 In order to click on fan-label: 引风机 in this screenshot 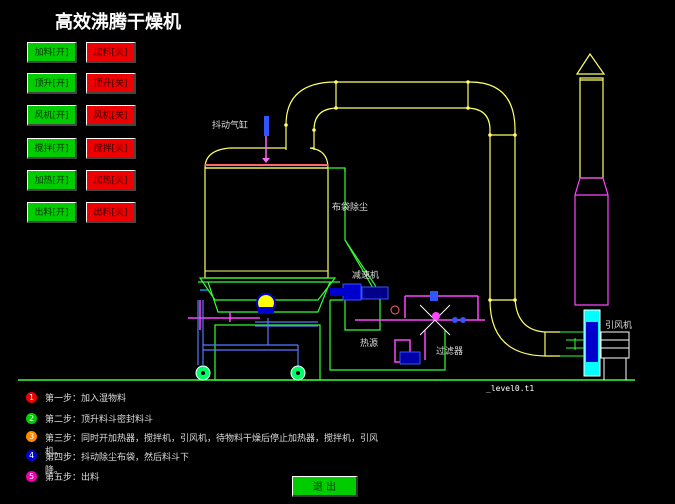, I will do `click(619, 326)`.